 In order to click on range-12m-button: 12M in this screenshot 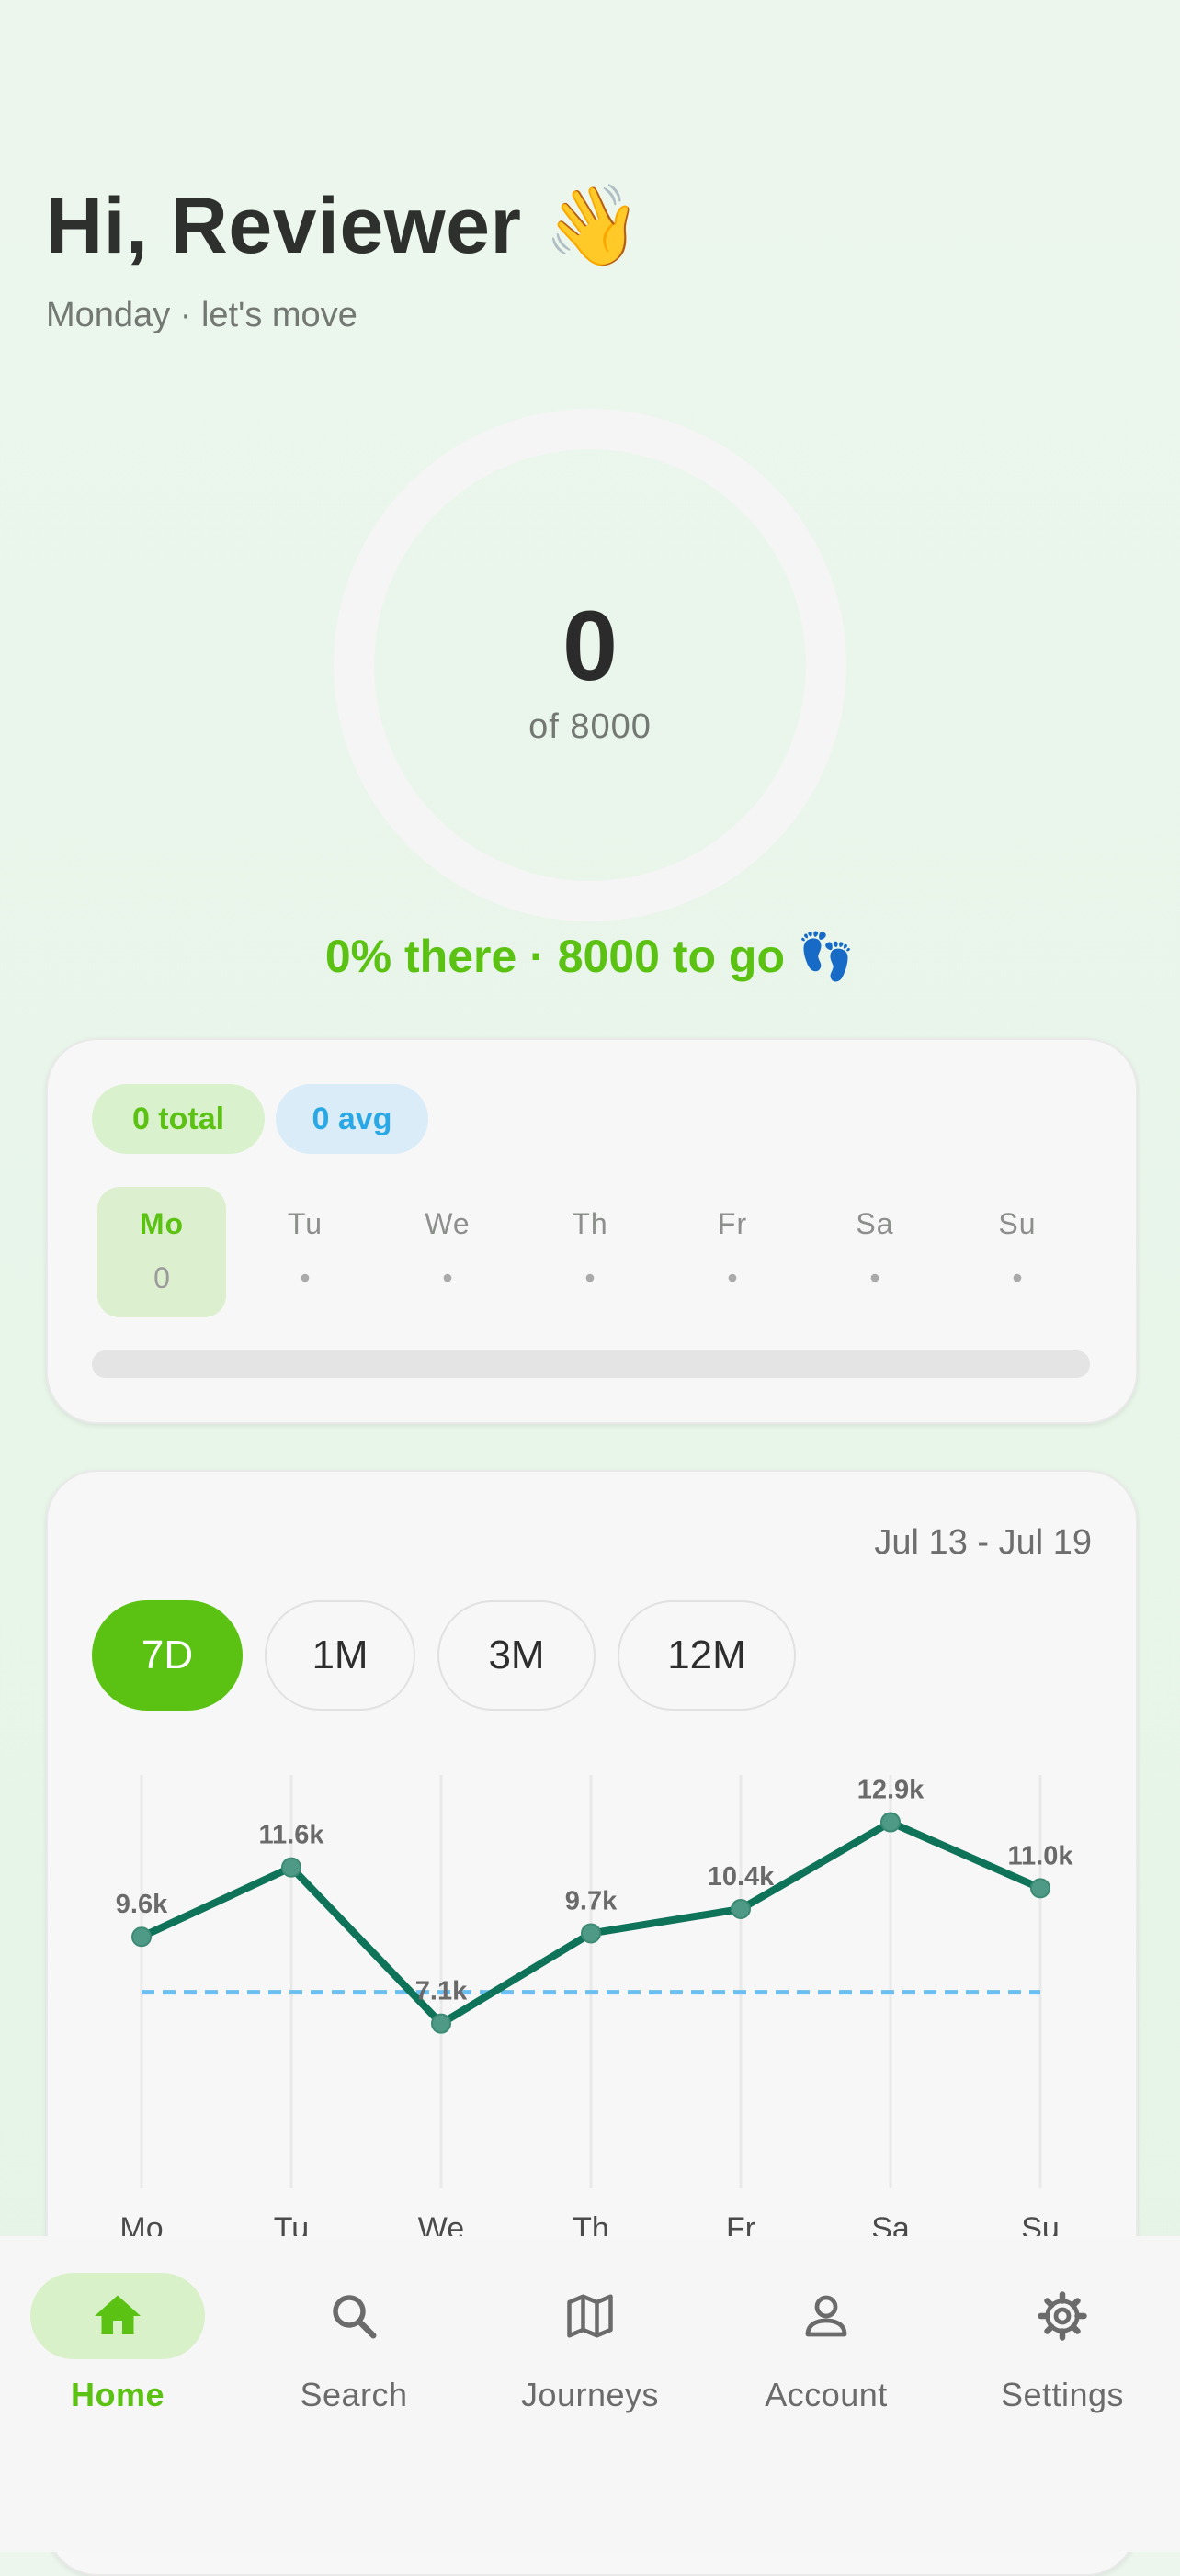, I will do `click(707, 1655)`.